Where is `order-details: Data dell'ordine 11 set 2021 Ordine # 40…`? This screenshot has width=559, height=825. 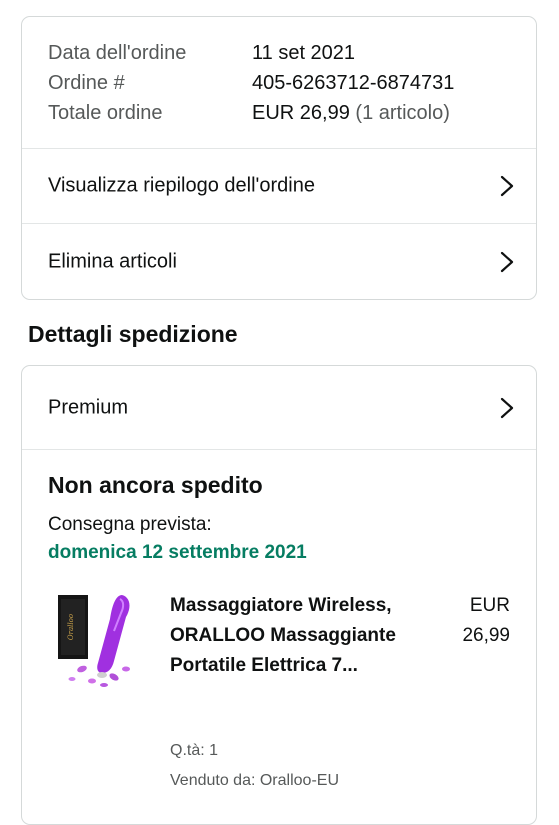 order-details: Data dell'ordine 11 set 2021 Ordine # 40… is located at coordinates (279, 83).